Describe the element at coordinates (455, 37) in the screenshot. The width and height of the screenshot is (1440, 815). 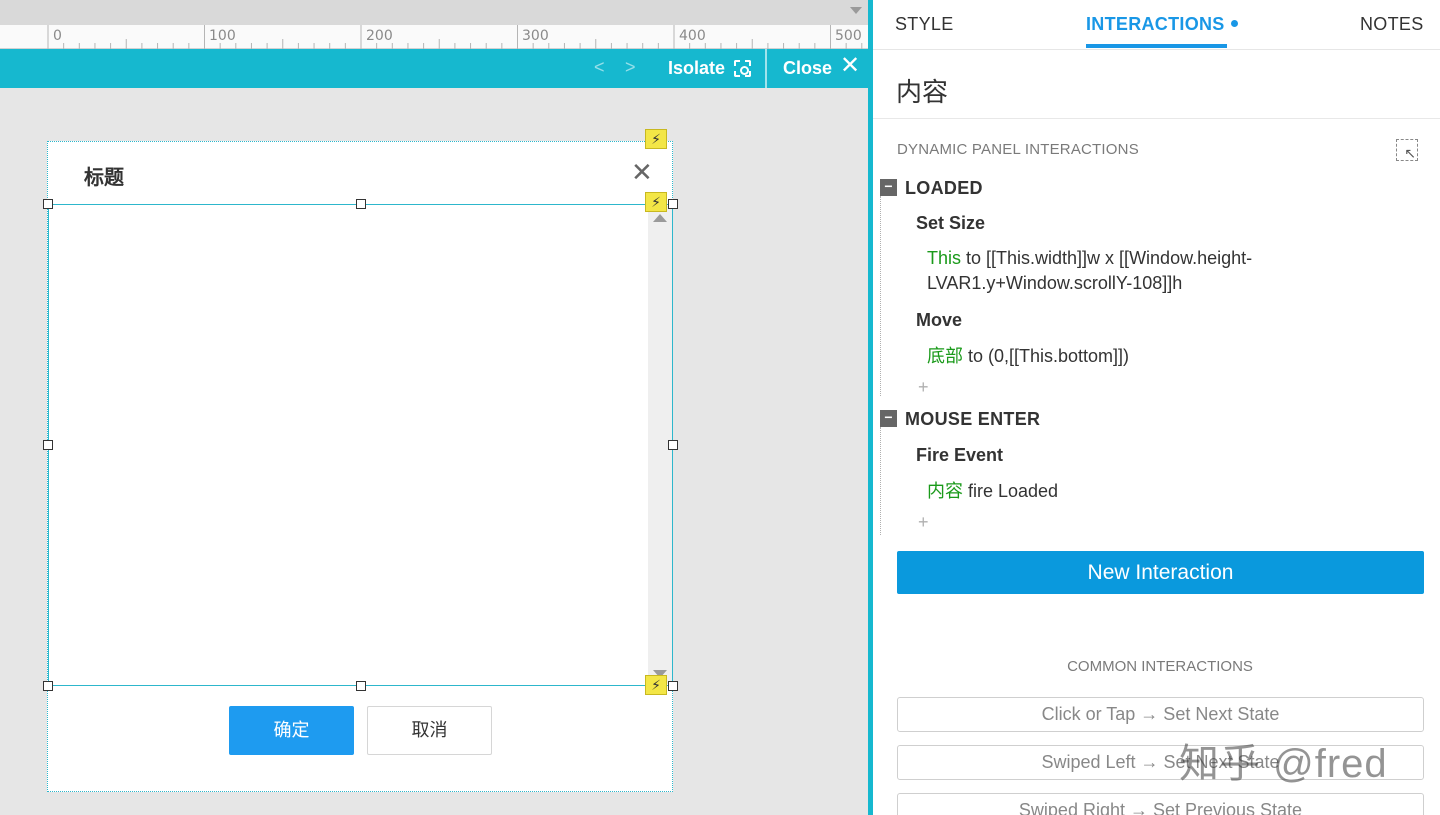
I see `ruler-ticks` at that location.